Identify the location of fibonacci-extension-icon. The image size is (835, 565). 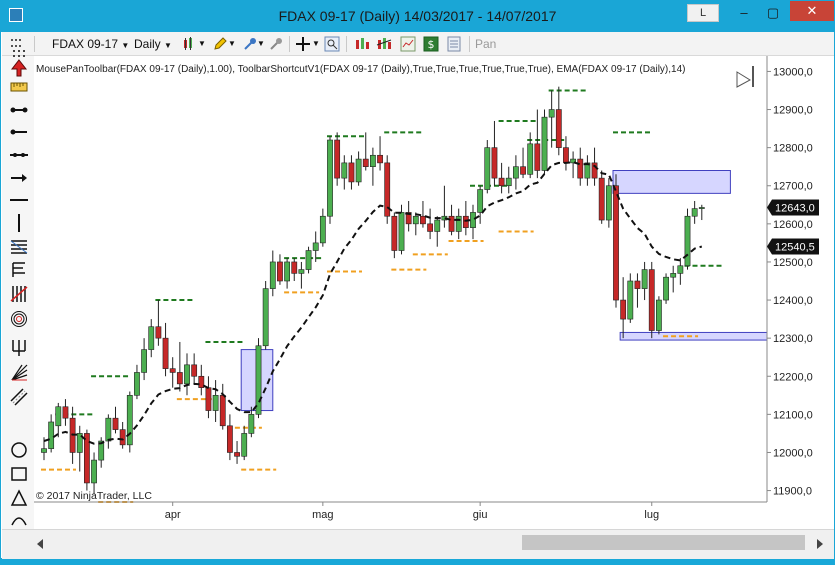
(19, 270).